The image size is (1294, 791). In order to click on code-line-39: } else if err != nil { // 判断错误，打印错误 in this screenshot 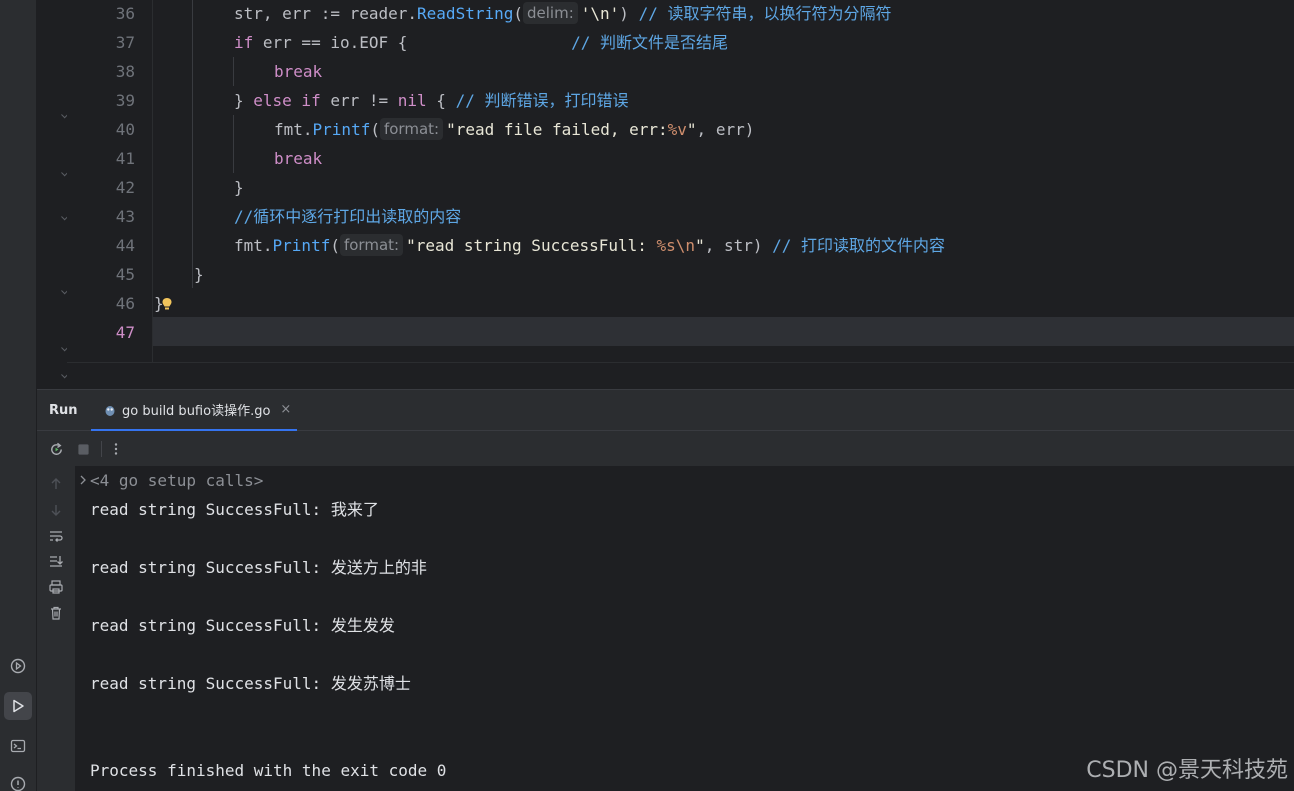, I will do `click(431, 100)`.